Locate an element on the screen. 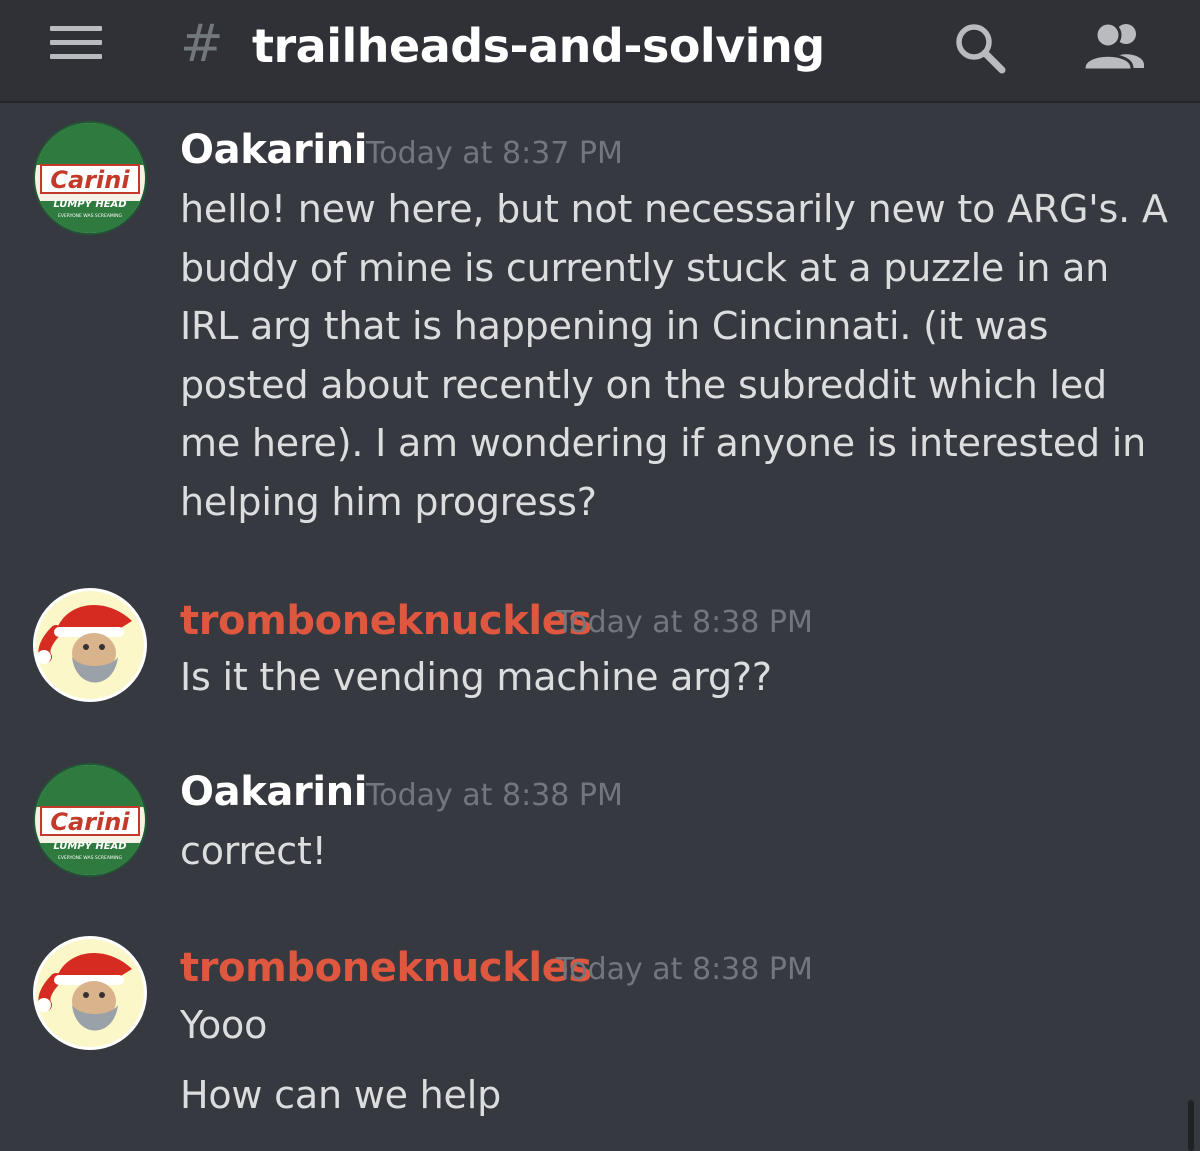  channel-title: trailheads-and-solving is located at coordinates (538, 46).